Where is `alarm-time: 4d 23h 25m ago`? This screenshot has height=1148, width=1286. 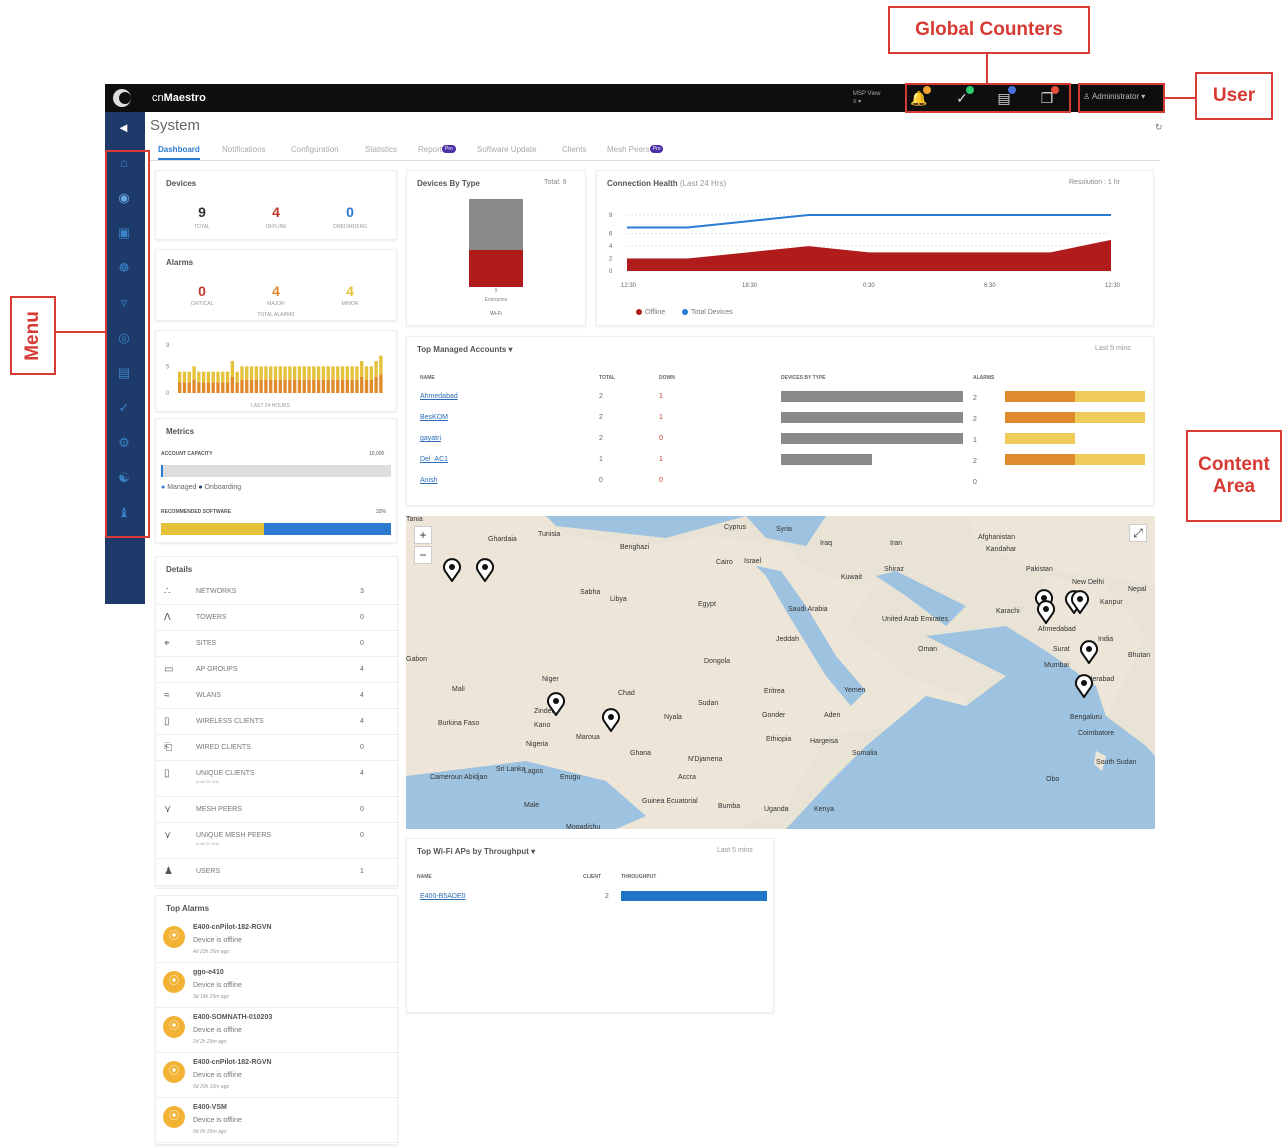 alarm-time: 4d 23h 25m ago is located at coordinates (211, 952).